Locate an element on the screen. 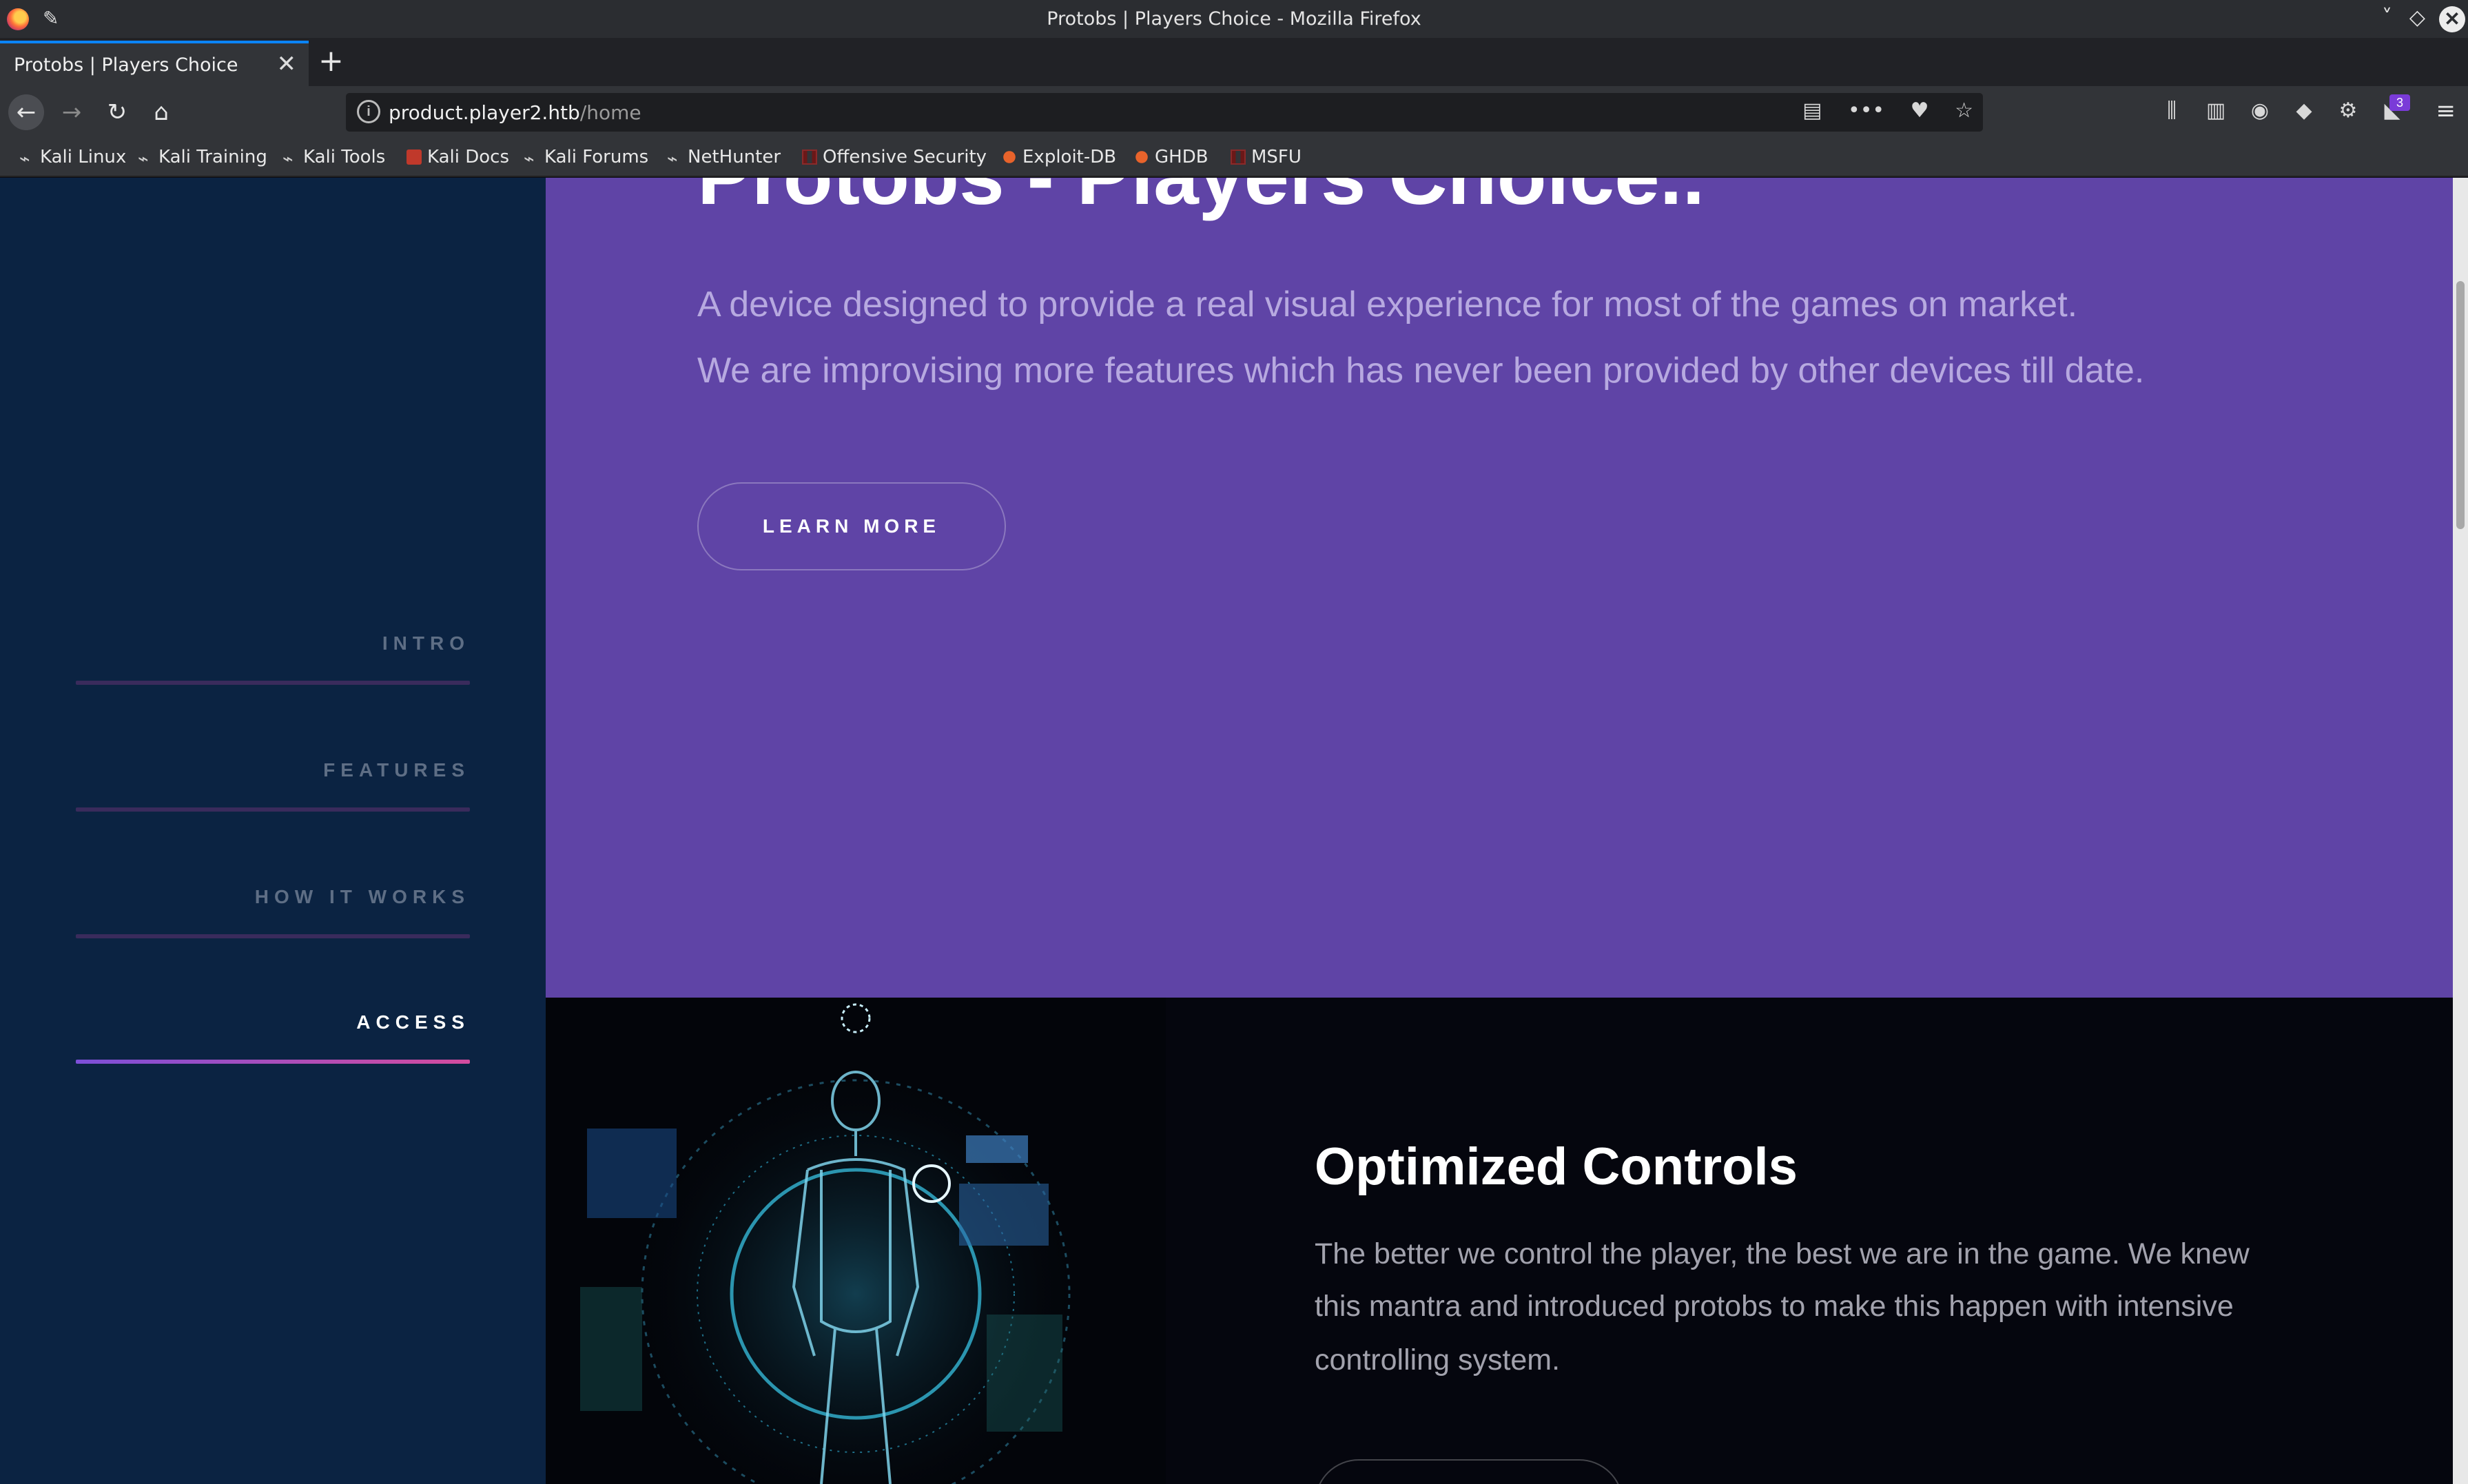 The image size is (2468, 1484). reader-view-icon: ▤ is located at coordinates (1812, 111).